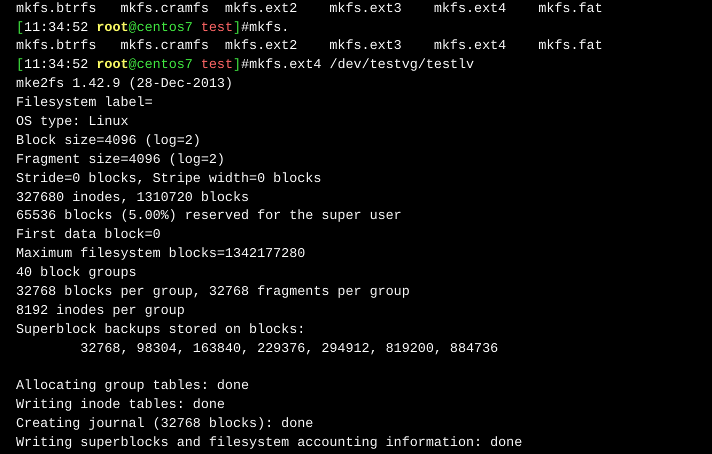  Describe the element at coordinates (209, 217) in the screenshot. I see `terminal-line: 65536 blocks (5.00%) reserved for the super user` at that location.